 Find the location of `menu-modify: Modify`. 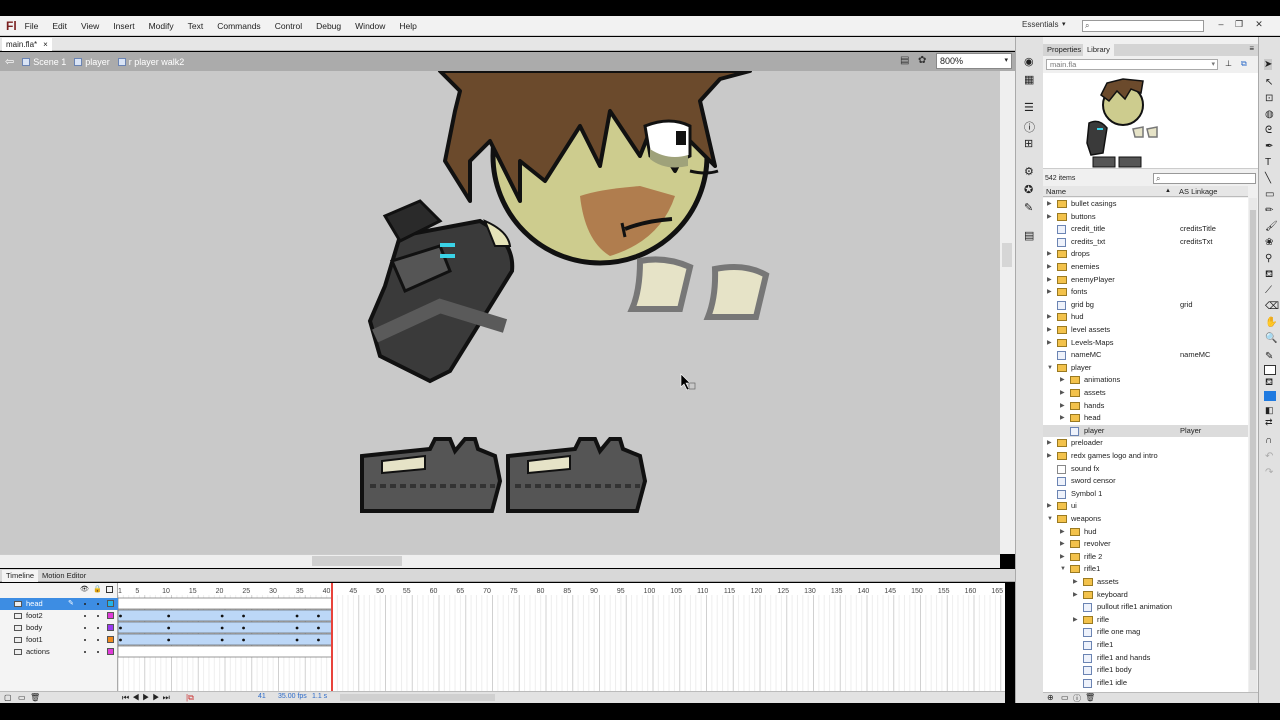

menu-modify: Modify is located at coordinates (161, 26).